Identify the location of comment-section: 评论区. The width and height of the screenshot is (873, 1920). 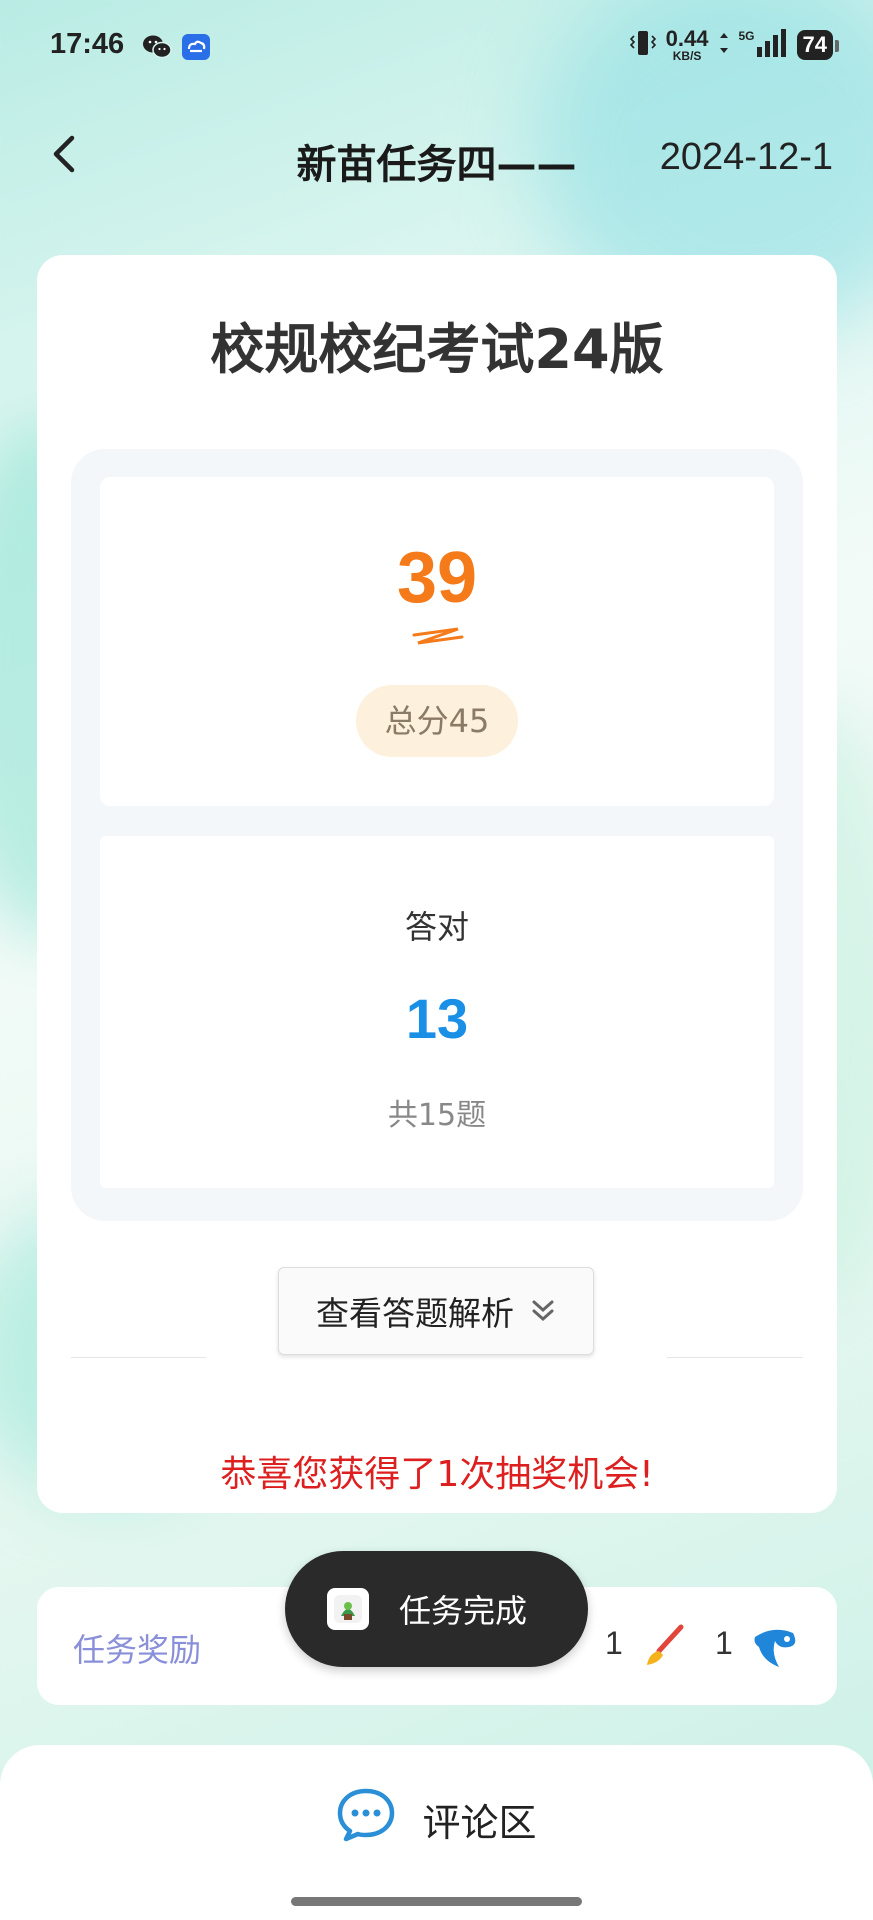
(436, 1832).